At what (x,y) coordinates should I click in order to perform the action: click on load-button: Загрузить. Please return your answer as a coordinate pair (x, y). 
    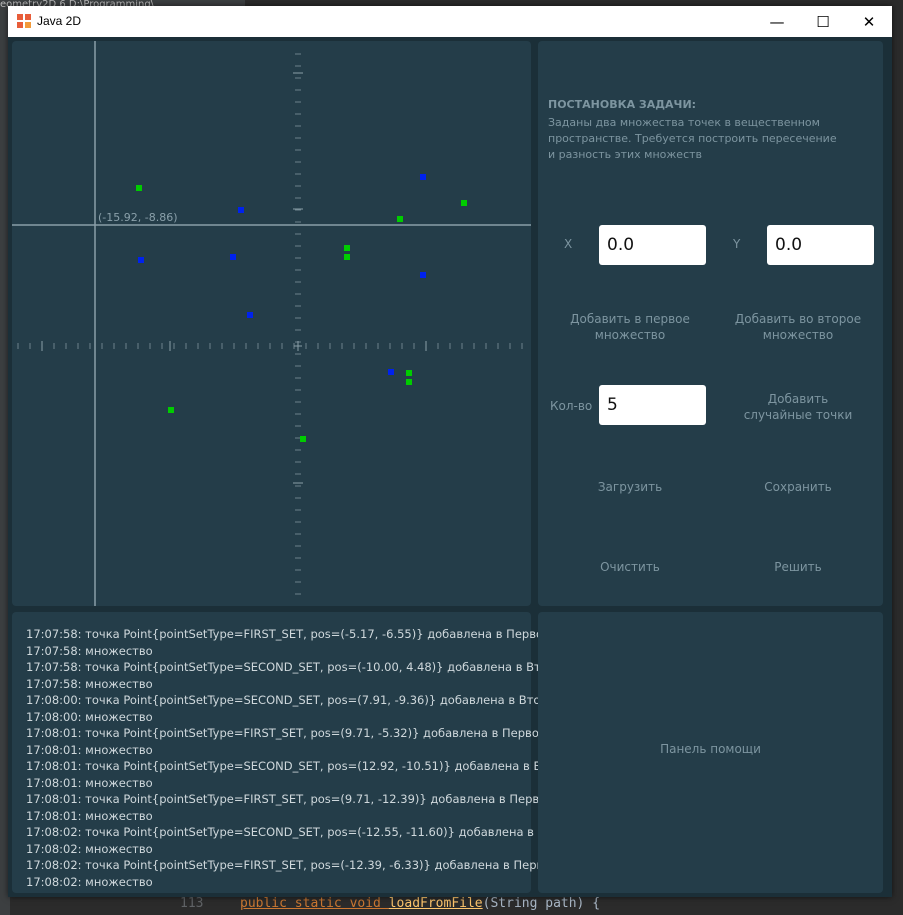
    Looking at the image, I should click on (630, 487).